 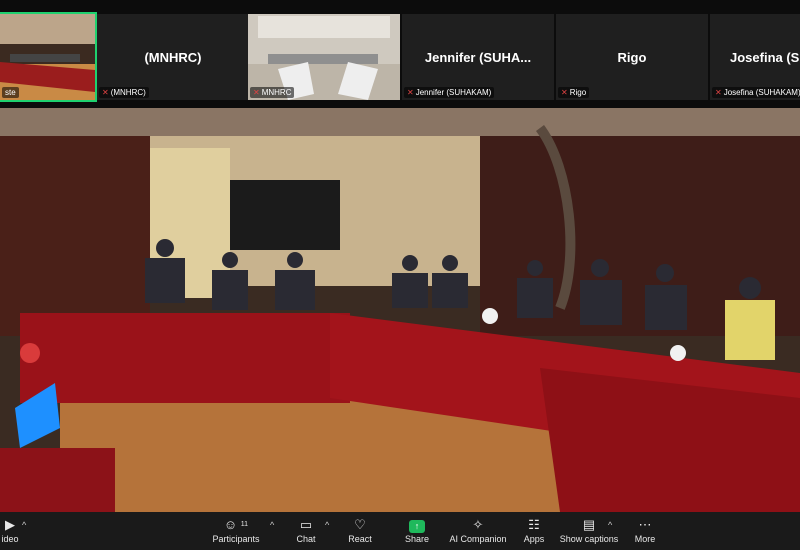 I want to click on participant-name-tag: ste, so click(x=10, y=92).